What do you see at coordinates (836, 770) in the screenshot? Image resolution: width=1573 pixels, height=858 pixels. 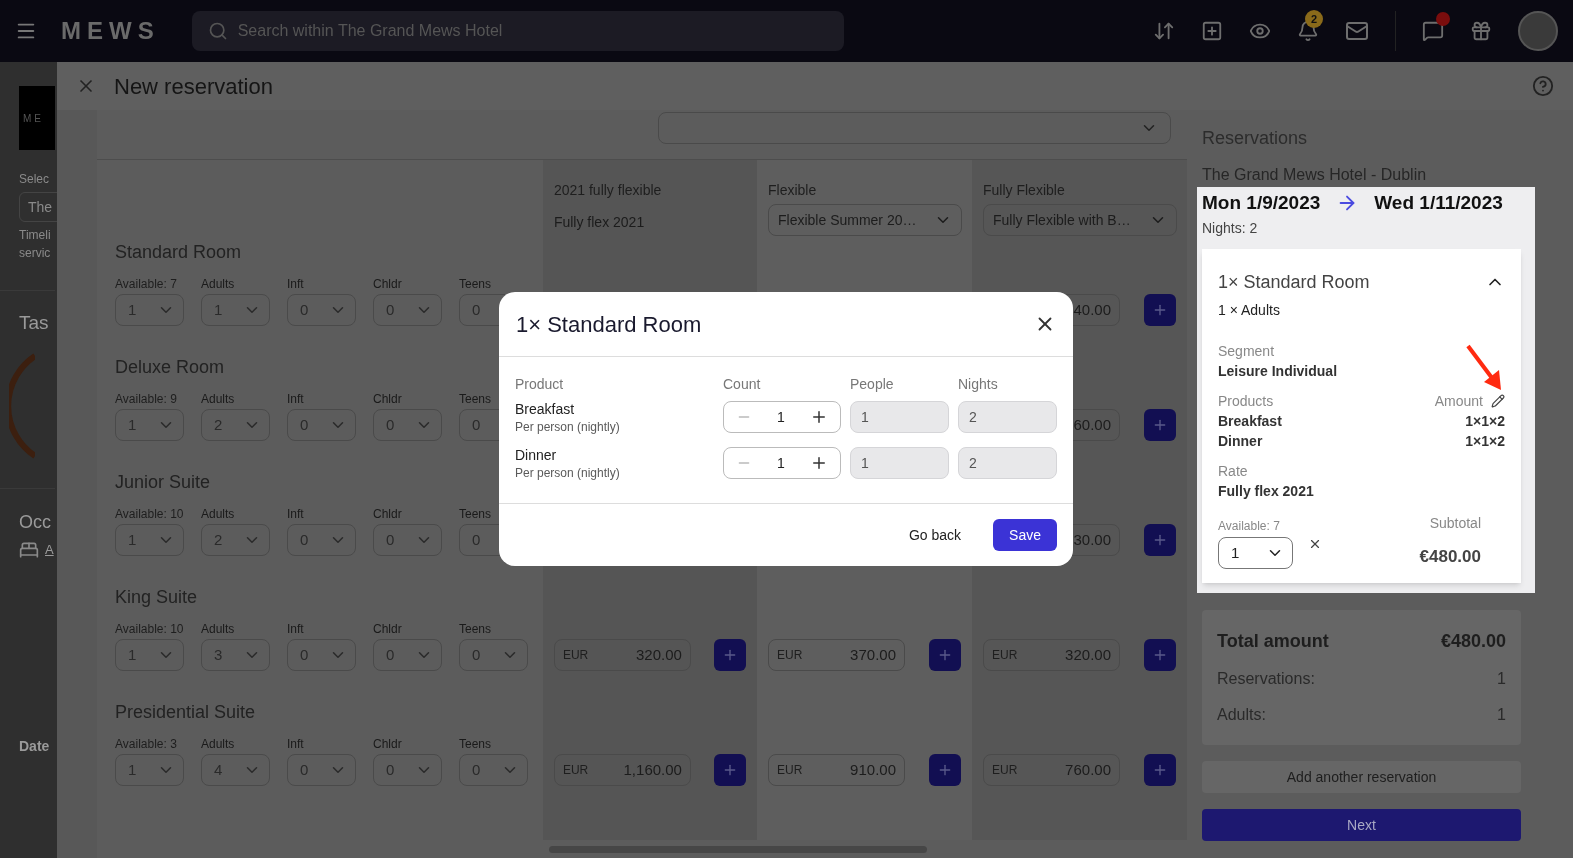 I see `price-field: EUR 910.00` at bounding box center [836, 770].